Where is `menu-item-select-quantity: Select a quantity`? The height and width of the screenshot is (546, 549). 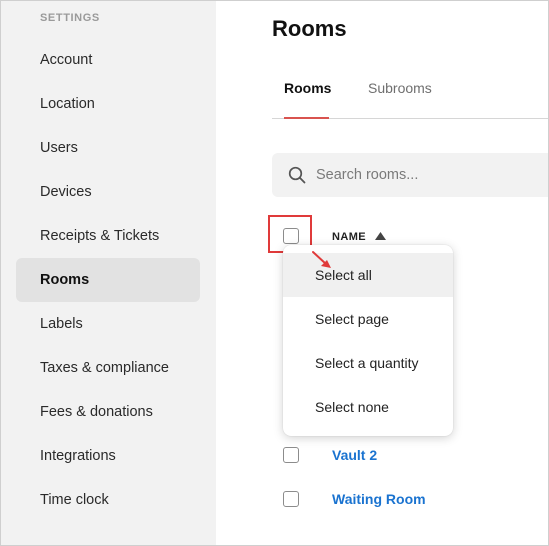 menu-item-select-quantity: Select a quantity is located at coordinates (368, 363).